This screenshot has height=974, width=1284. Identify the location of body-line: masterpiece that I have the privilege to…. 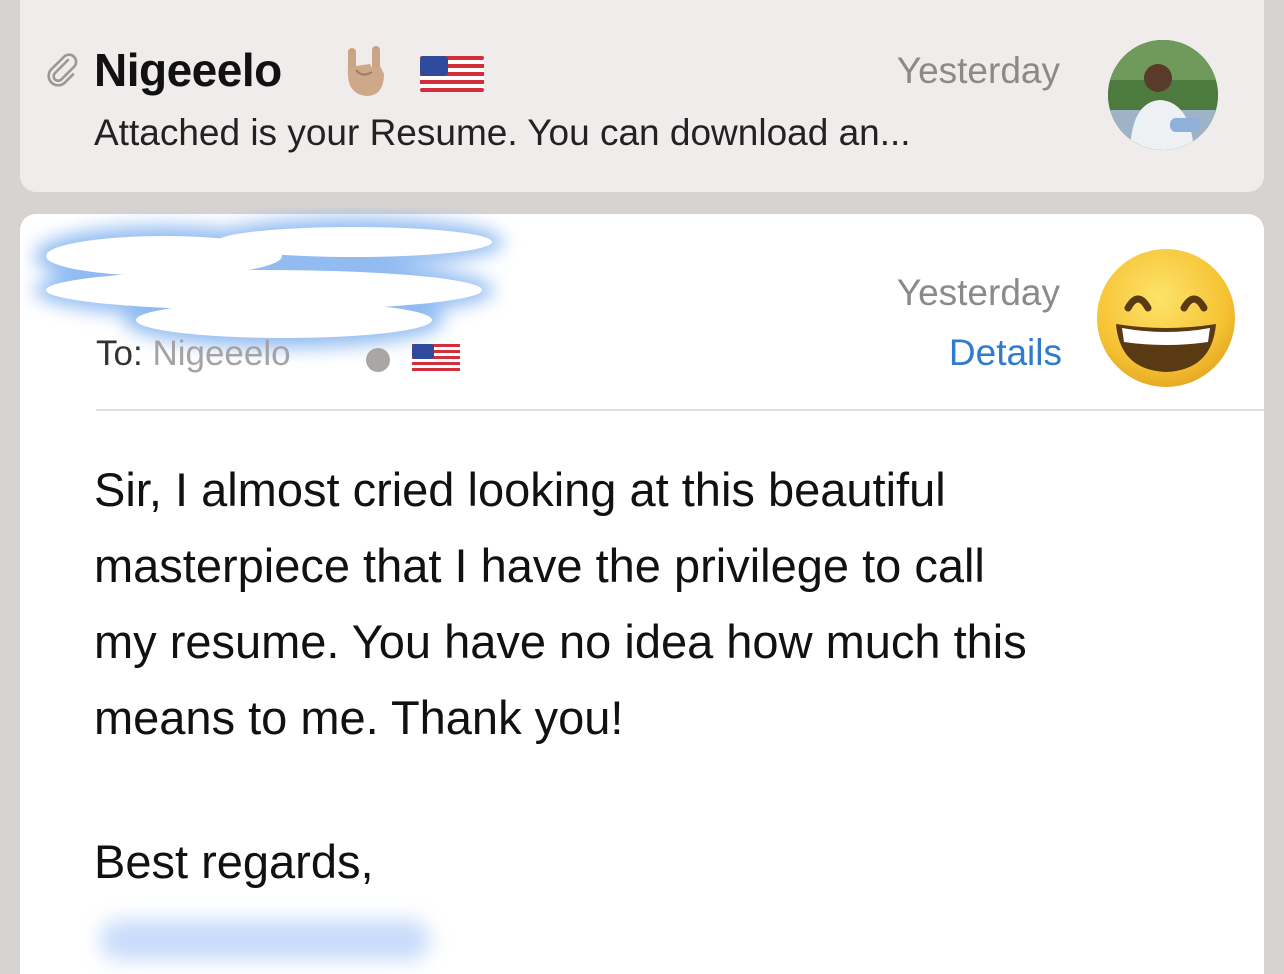
(539, 565).